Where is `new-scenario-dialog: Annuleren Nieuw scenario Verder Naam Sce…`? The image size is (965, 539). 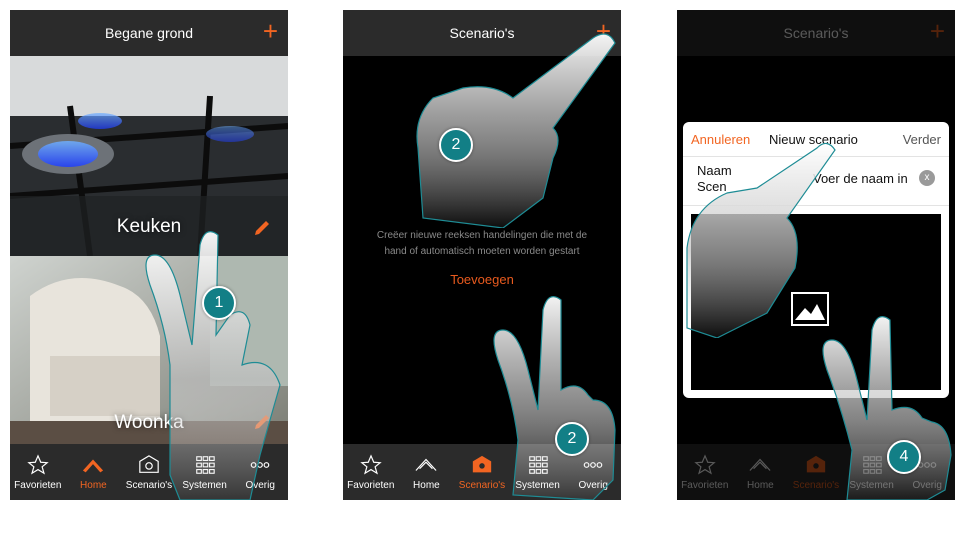
new-scenario-dialog: Annuleren Nieuw scenario Verder Naam Sce… is located at coordinates (816, 260).